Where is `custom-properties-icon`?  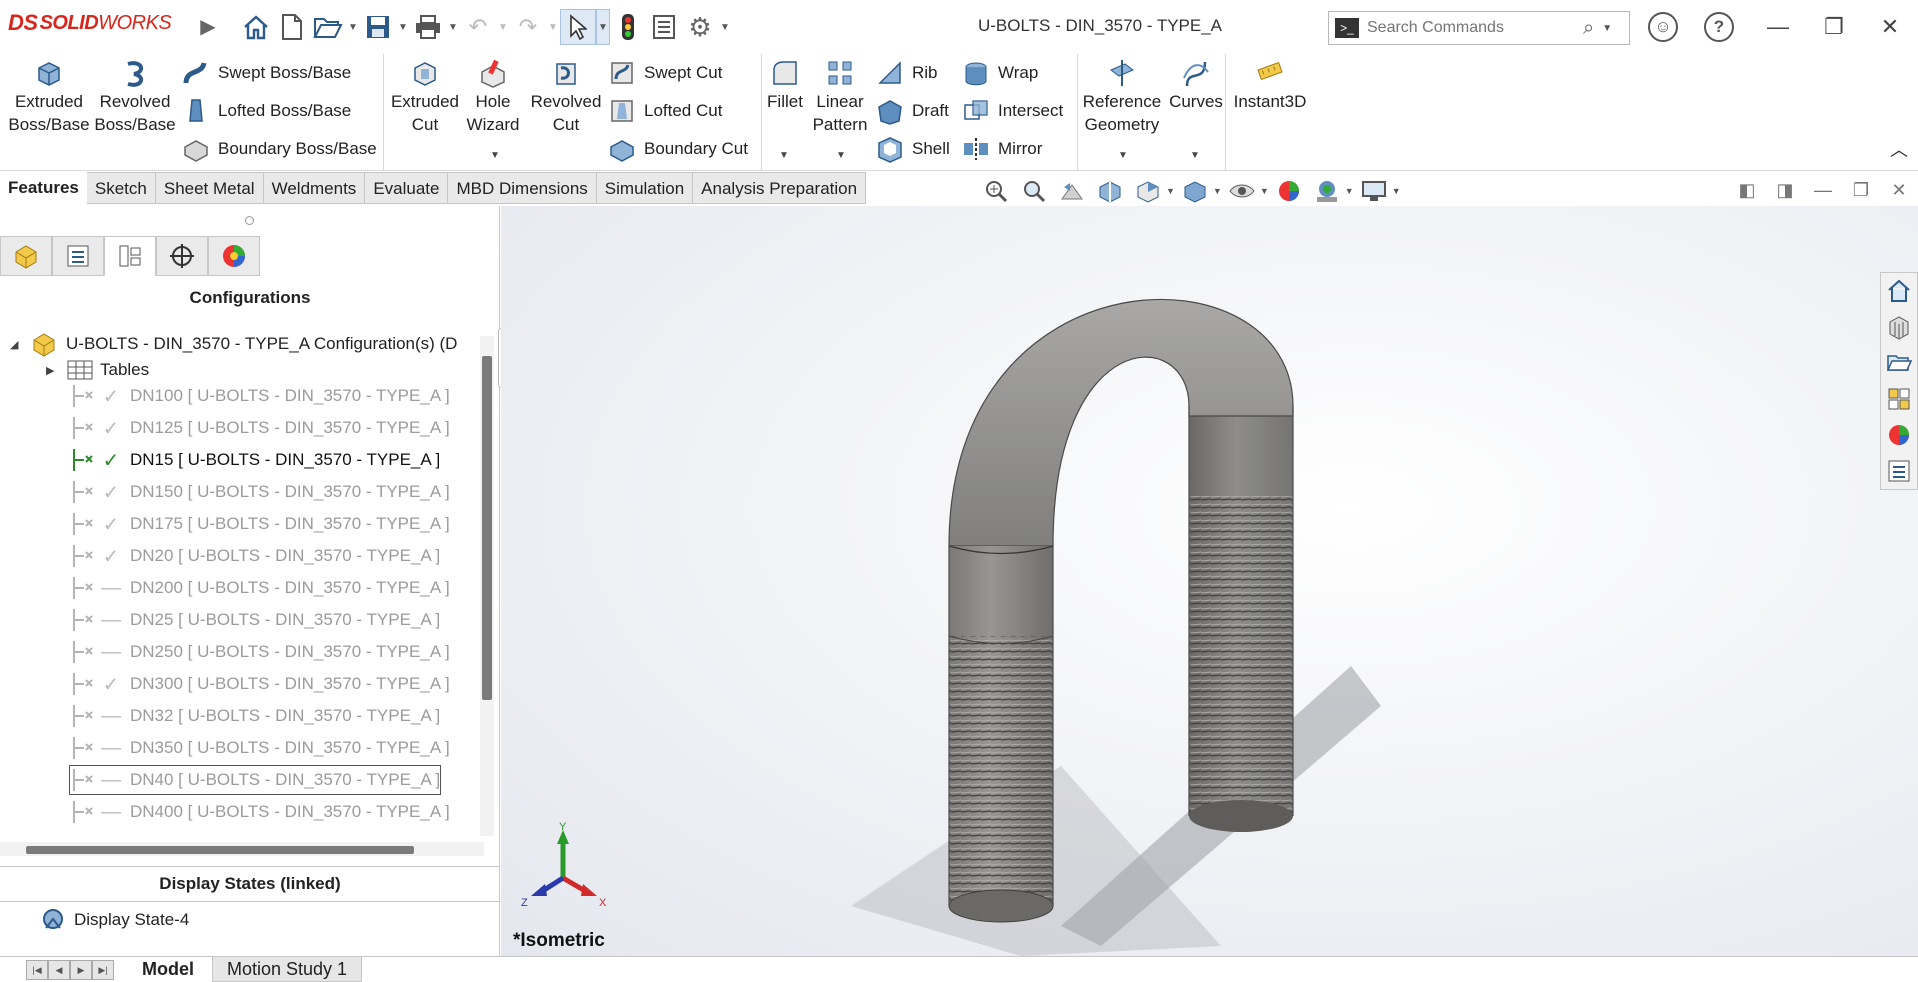
custom-properties-icon is located at coordinates (1899, 471).